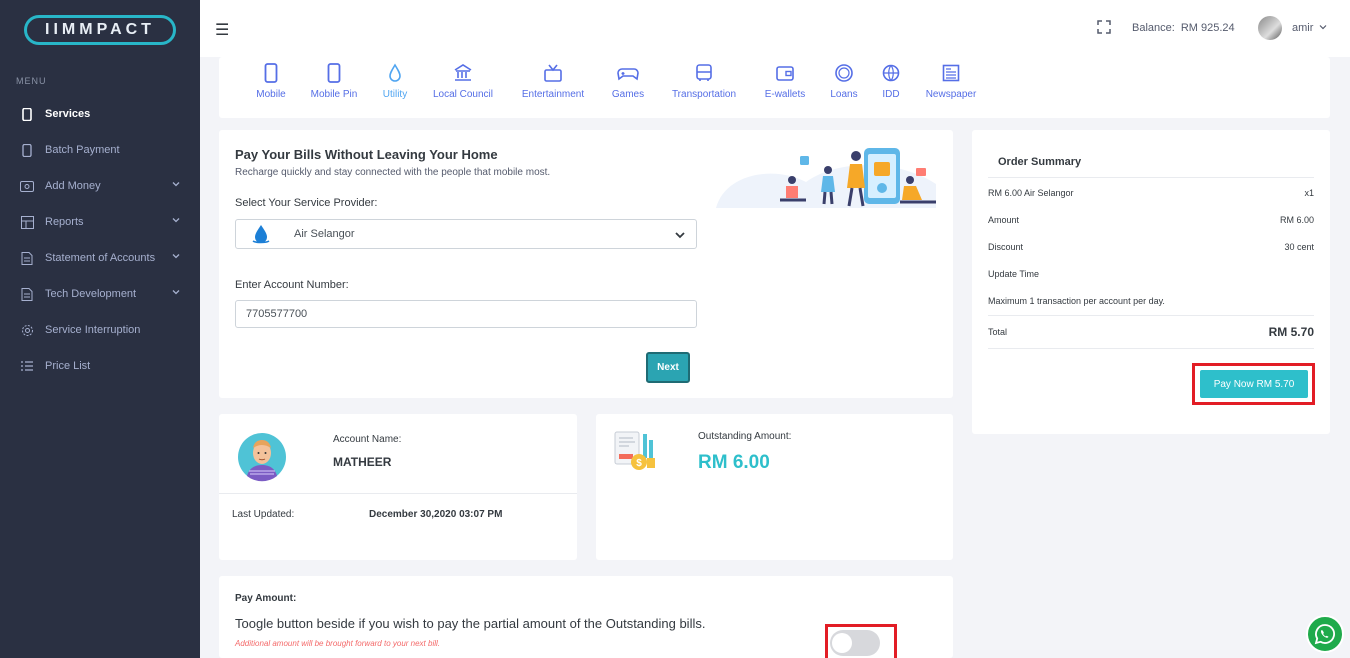 Image resolution: width=1350 pixels, height=658 pixels. I want to click on pay-amount-title: Pay Amount:, so click(266, 598).